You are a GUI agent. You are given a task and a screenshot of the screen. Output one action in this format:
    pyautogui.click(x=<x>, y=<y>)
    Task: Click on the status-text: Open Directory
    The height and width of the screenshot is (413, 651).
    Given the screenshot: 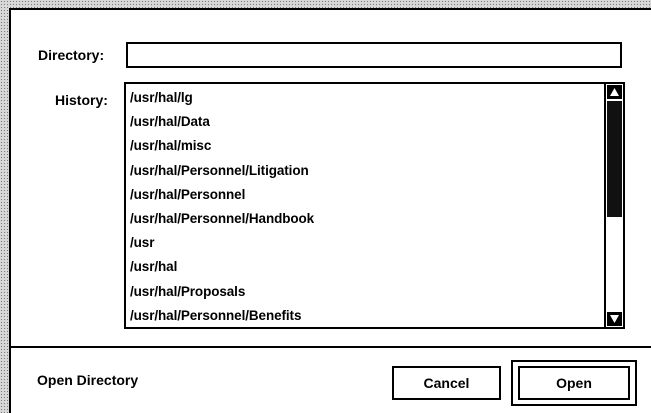 What is the action you would take?
    pyautogui.click(x=88, y=380)
    